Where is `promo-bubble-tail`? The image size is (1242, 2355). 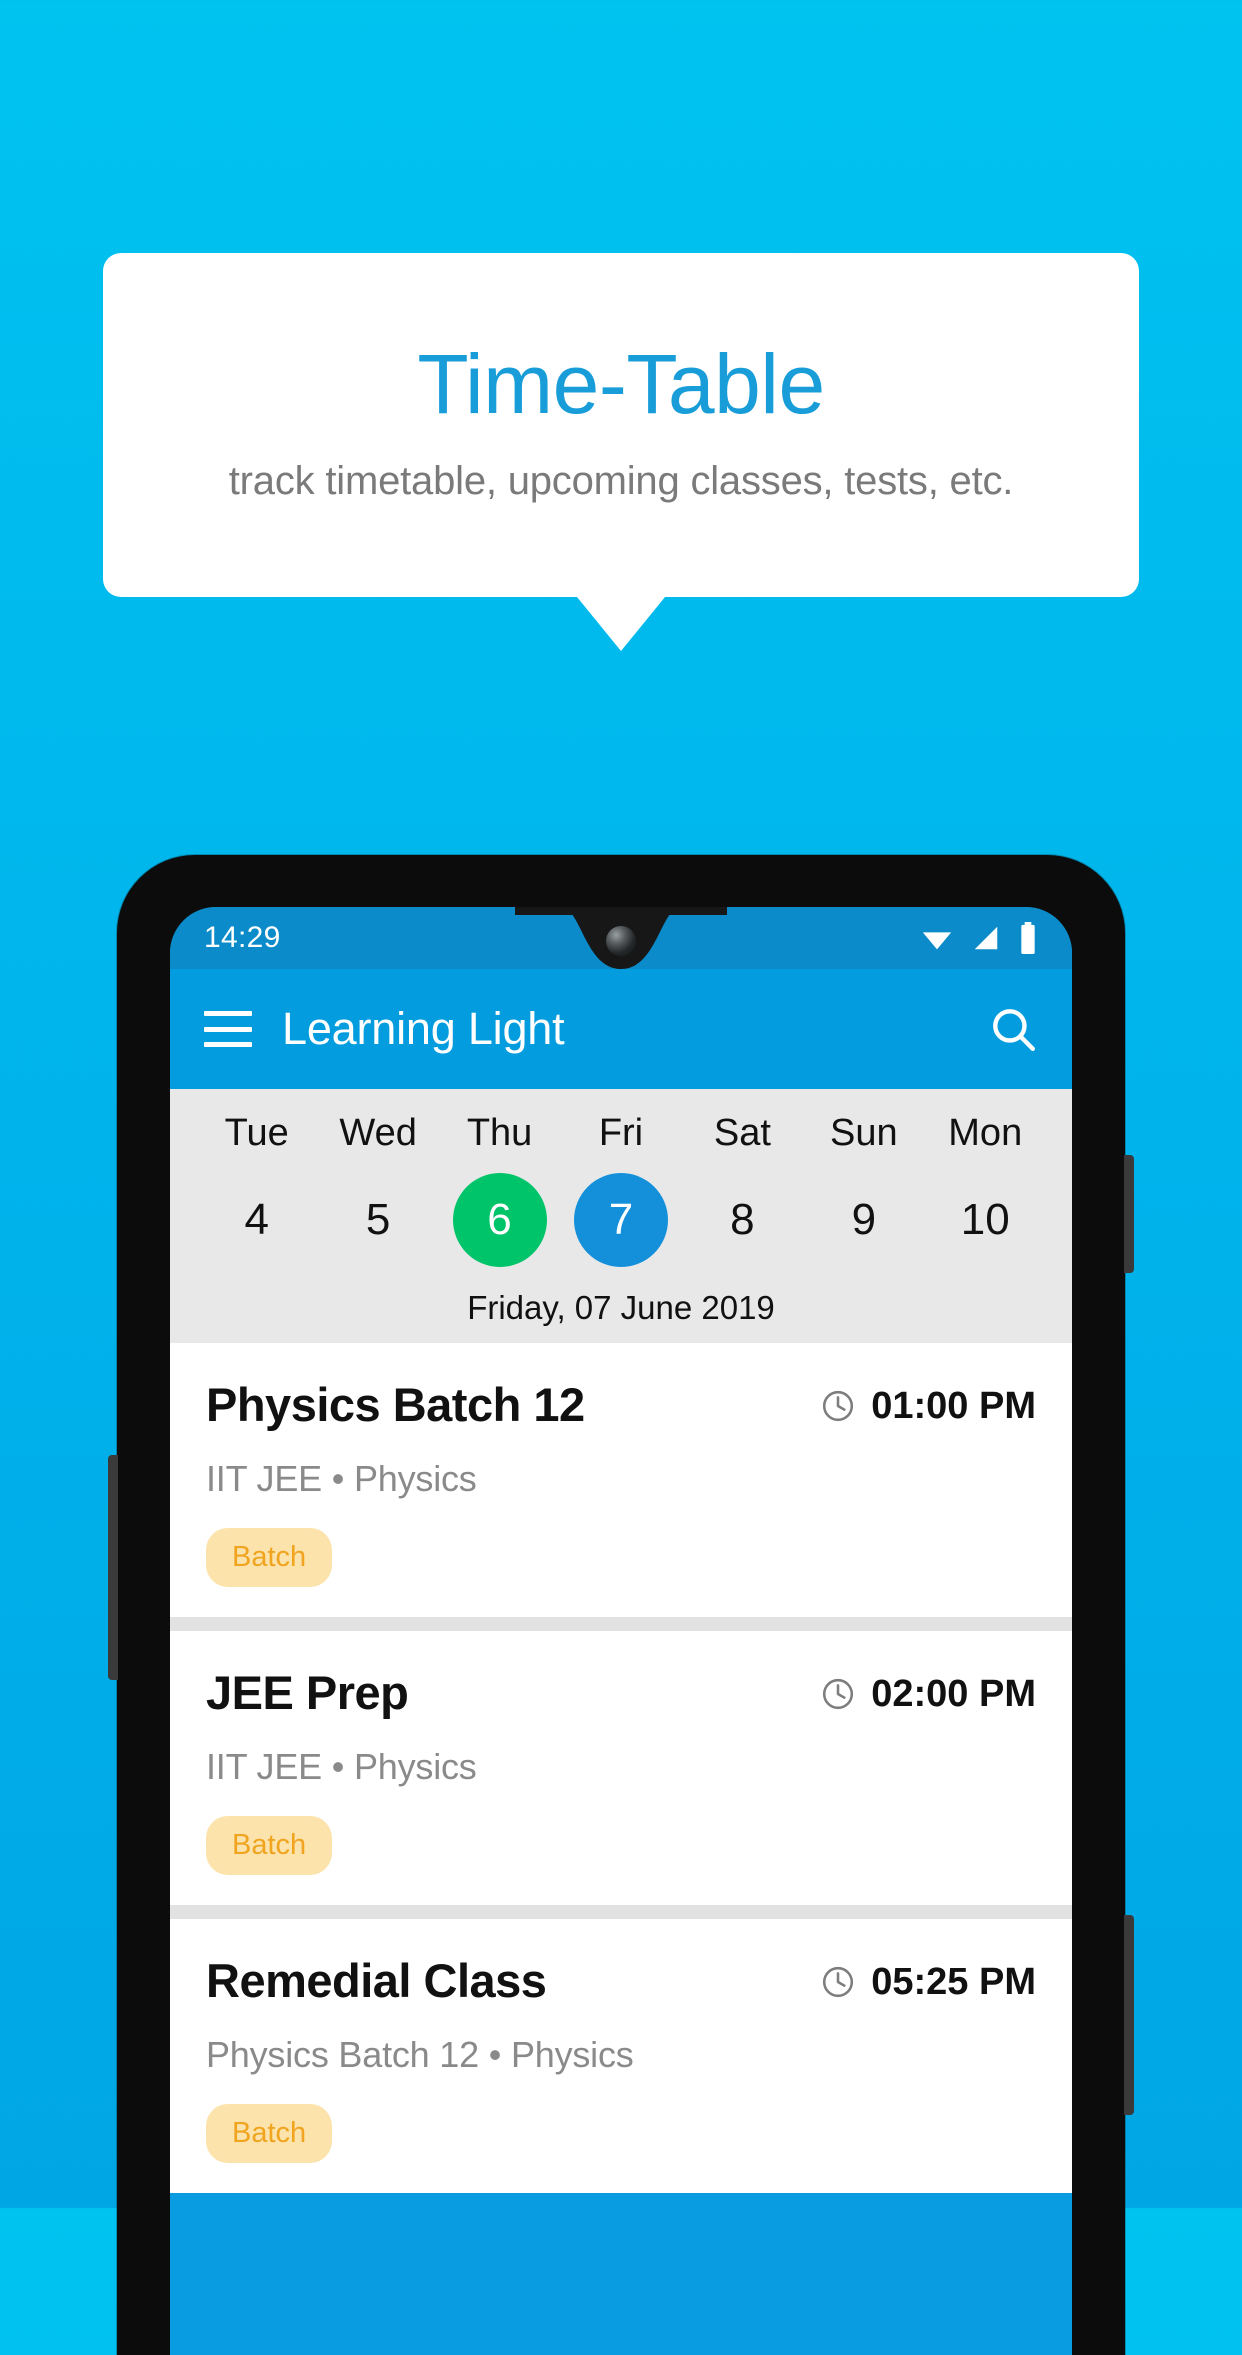 promo-bubble-tail is located at coordinates (621, 624).